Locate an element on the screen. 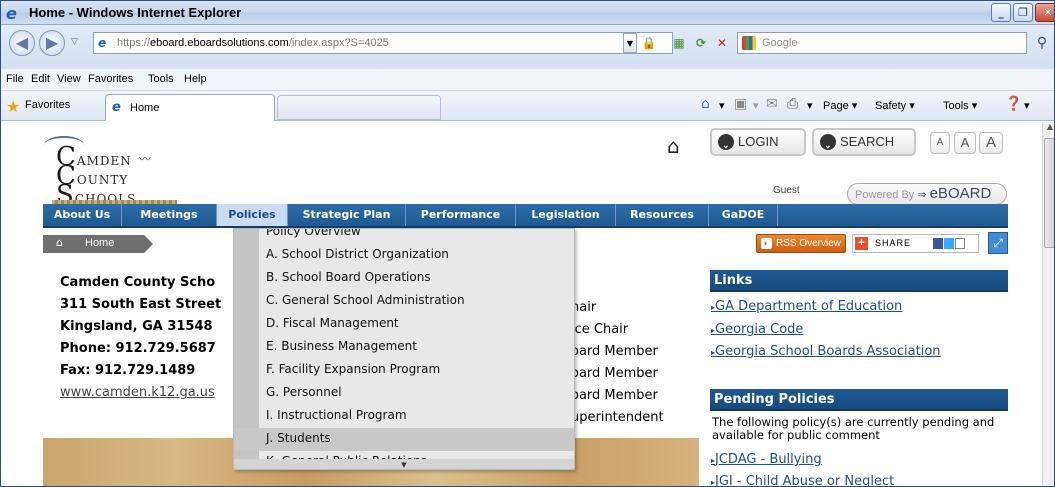 The image size is (1055, 487). nav-gadoe: GaDOE is located at coordinates (743, 215).